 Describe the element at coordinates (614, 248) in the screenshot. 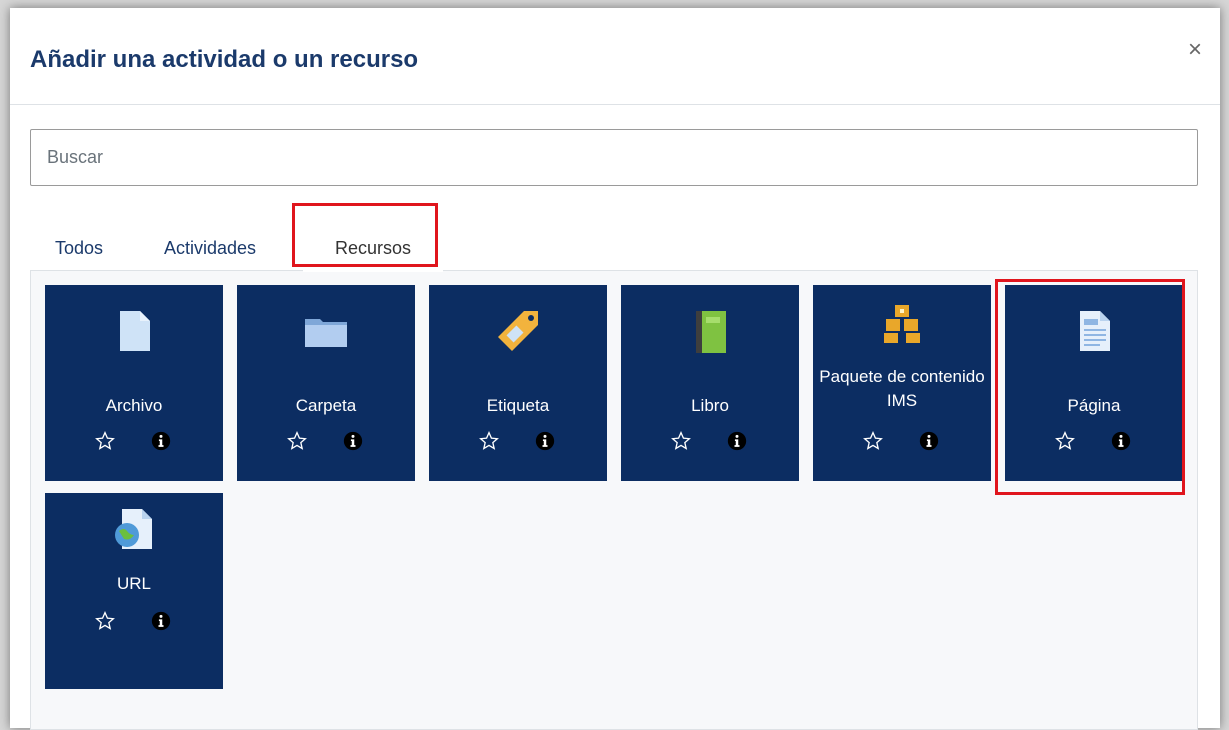

I see `tab-bar: Todos Actividades Recursos` at that location.